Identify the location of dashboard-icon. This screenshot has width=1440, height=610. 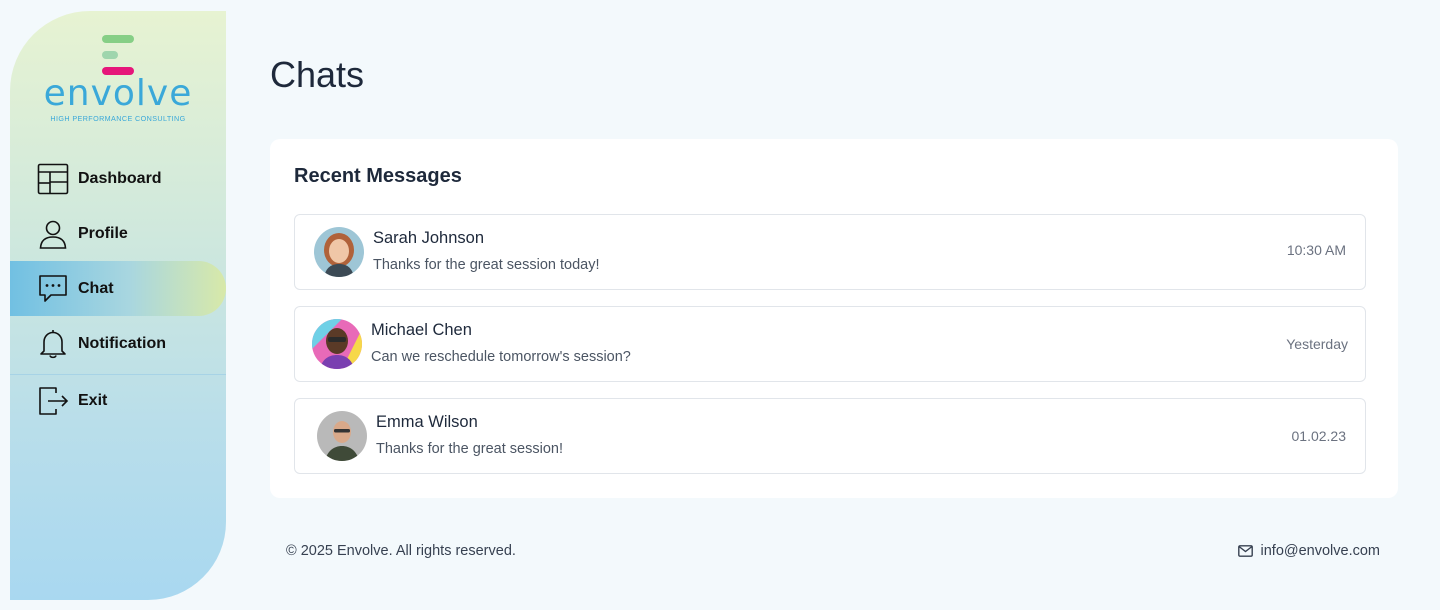
(53, 179).